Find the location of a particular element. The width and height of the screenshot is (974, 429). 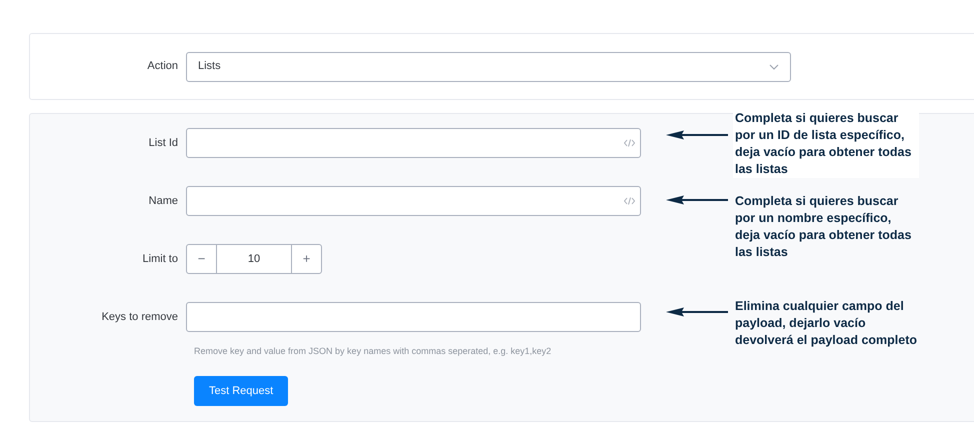

annotation-text: Completa si quieres buscar por un nombre específico, deja vacío para obtener todas las listas is located at coordinates (823, 227).